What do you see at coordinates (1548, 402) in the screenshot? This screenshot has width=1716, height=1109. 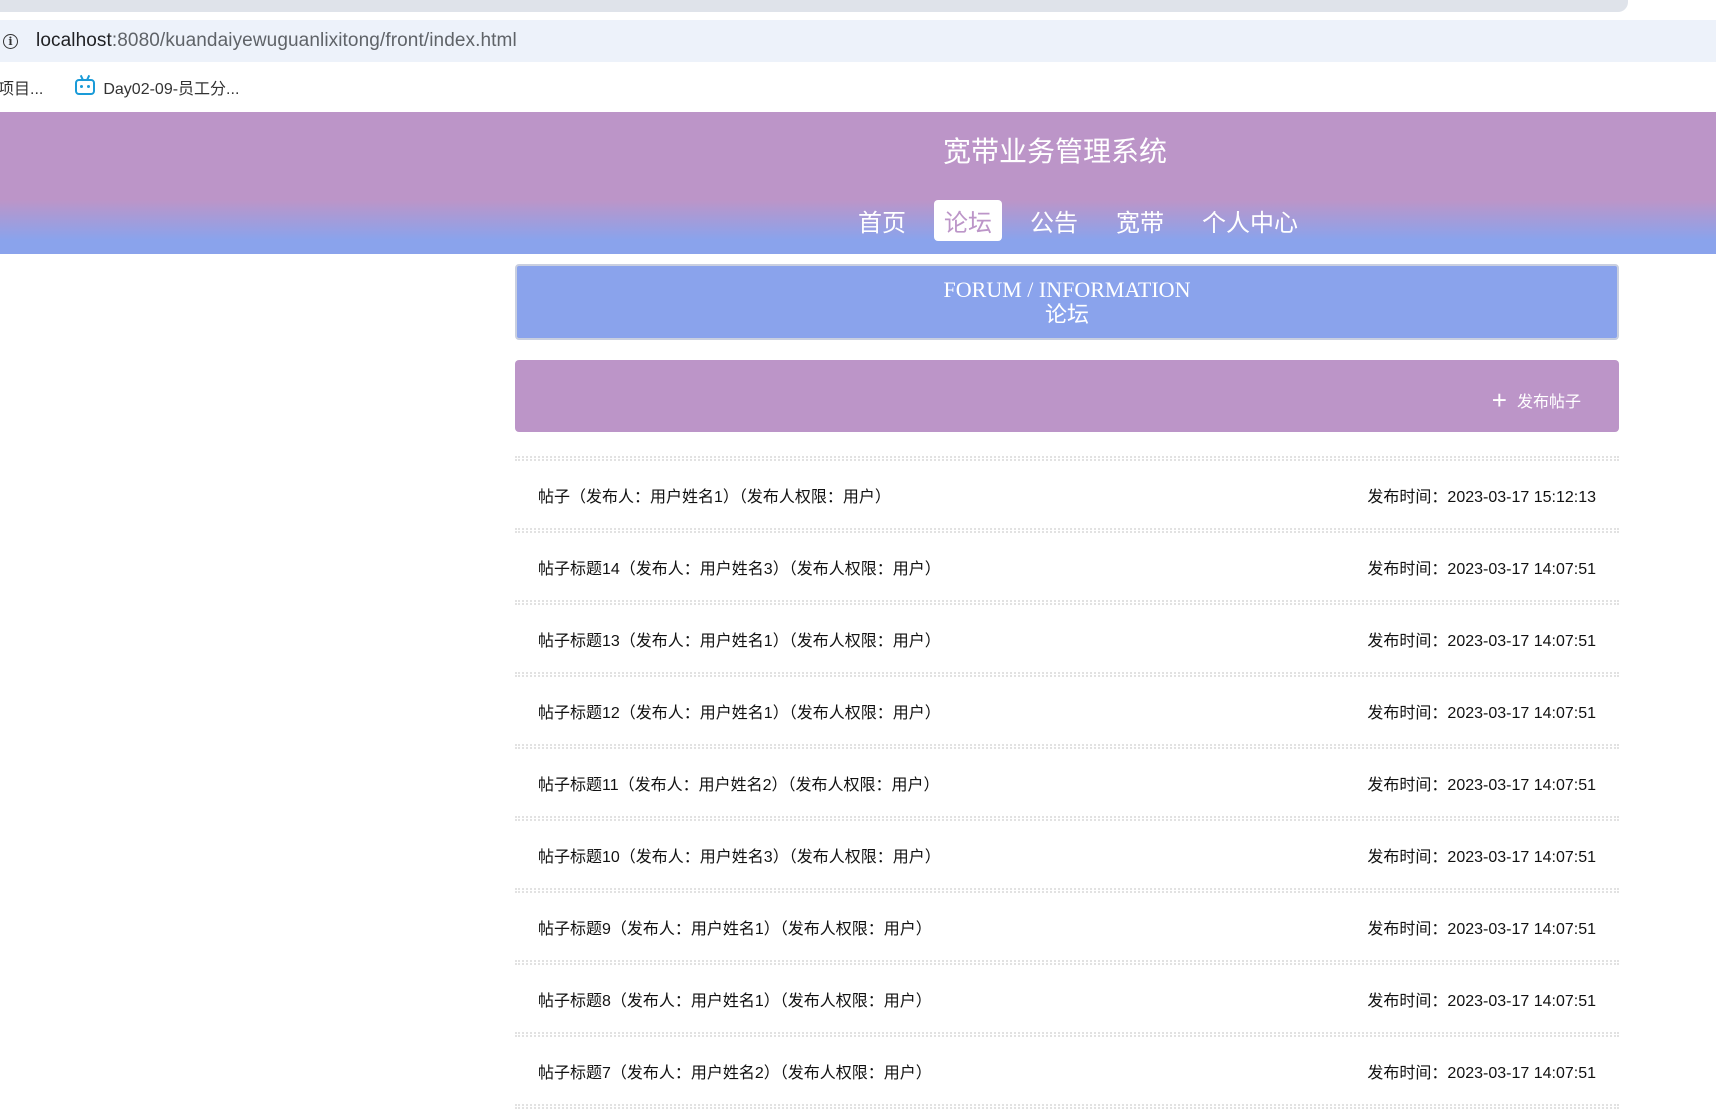 I see `add-post-label: 发布帖子` at bounding box center [1548, 402].